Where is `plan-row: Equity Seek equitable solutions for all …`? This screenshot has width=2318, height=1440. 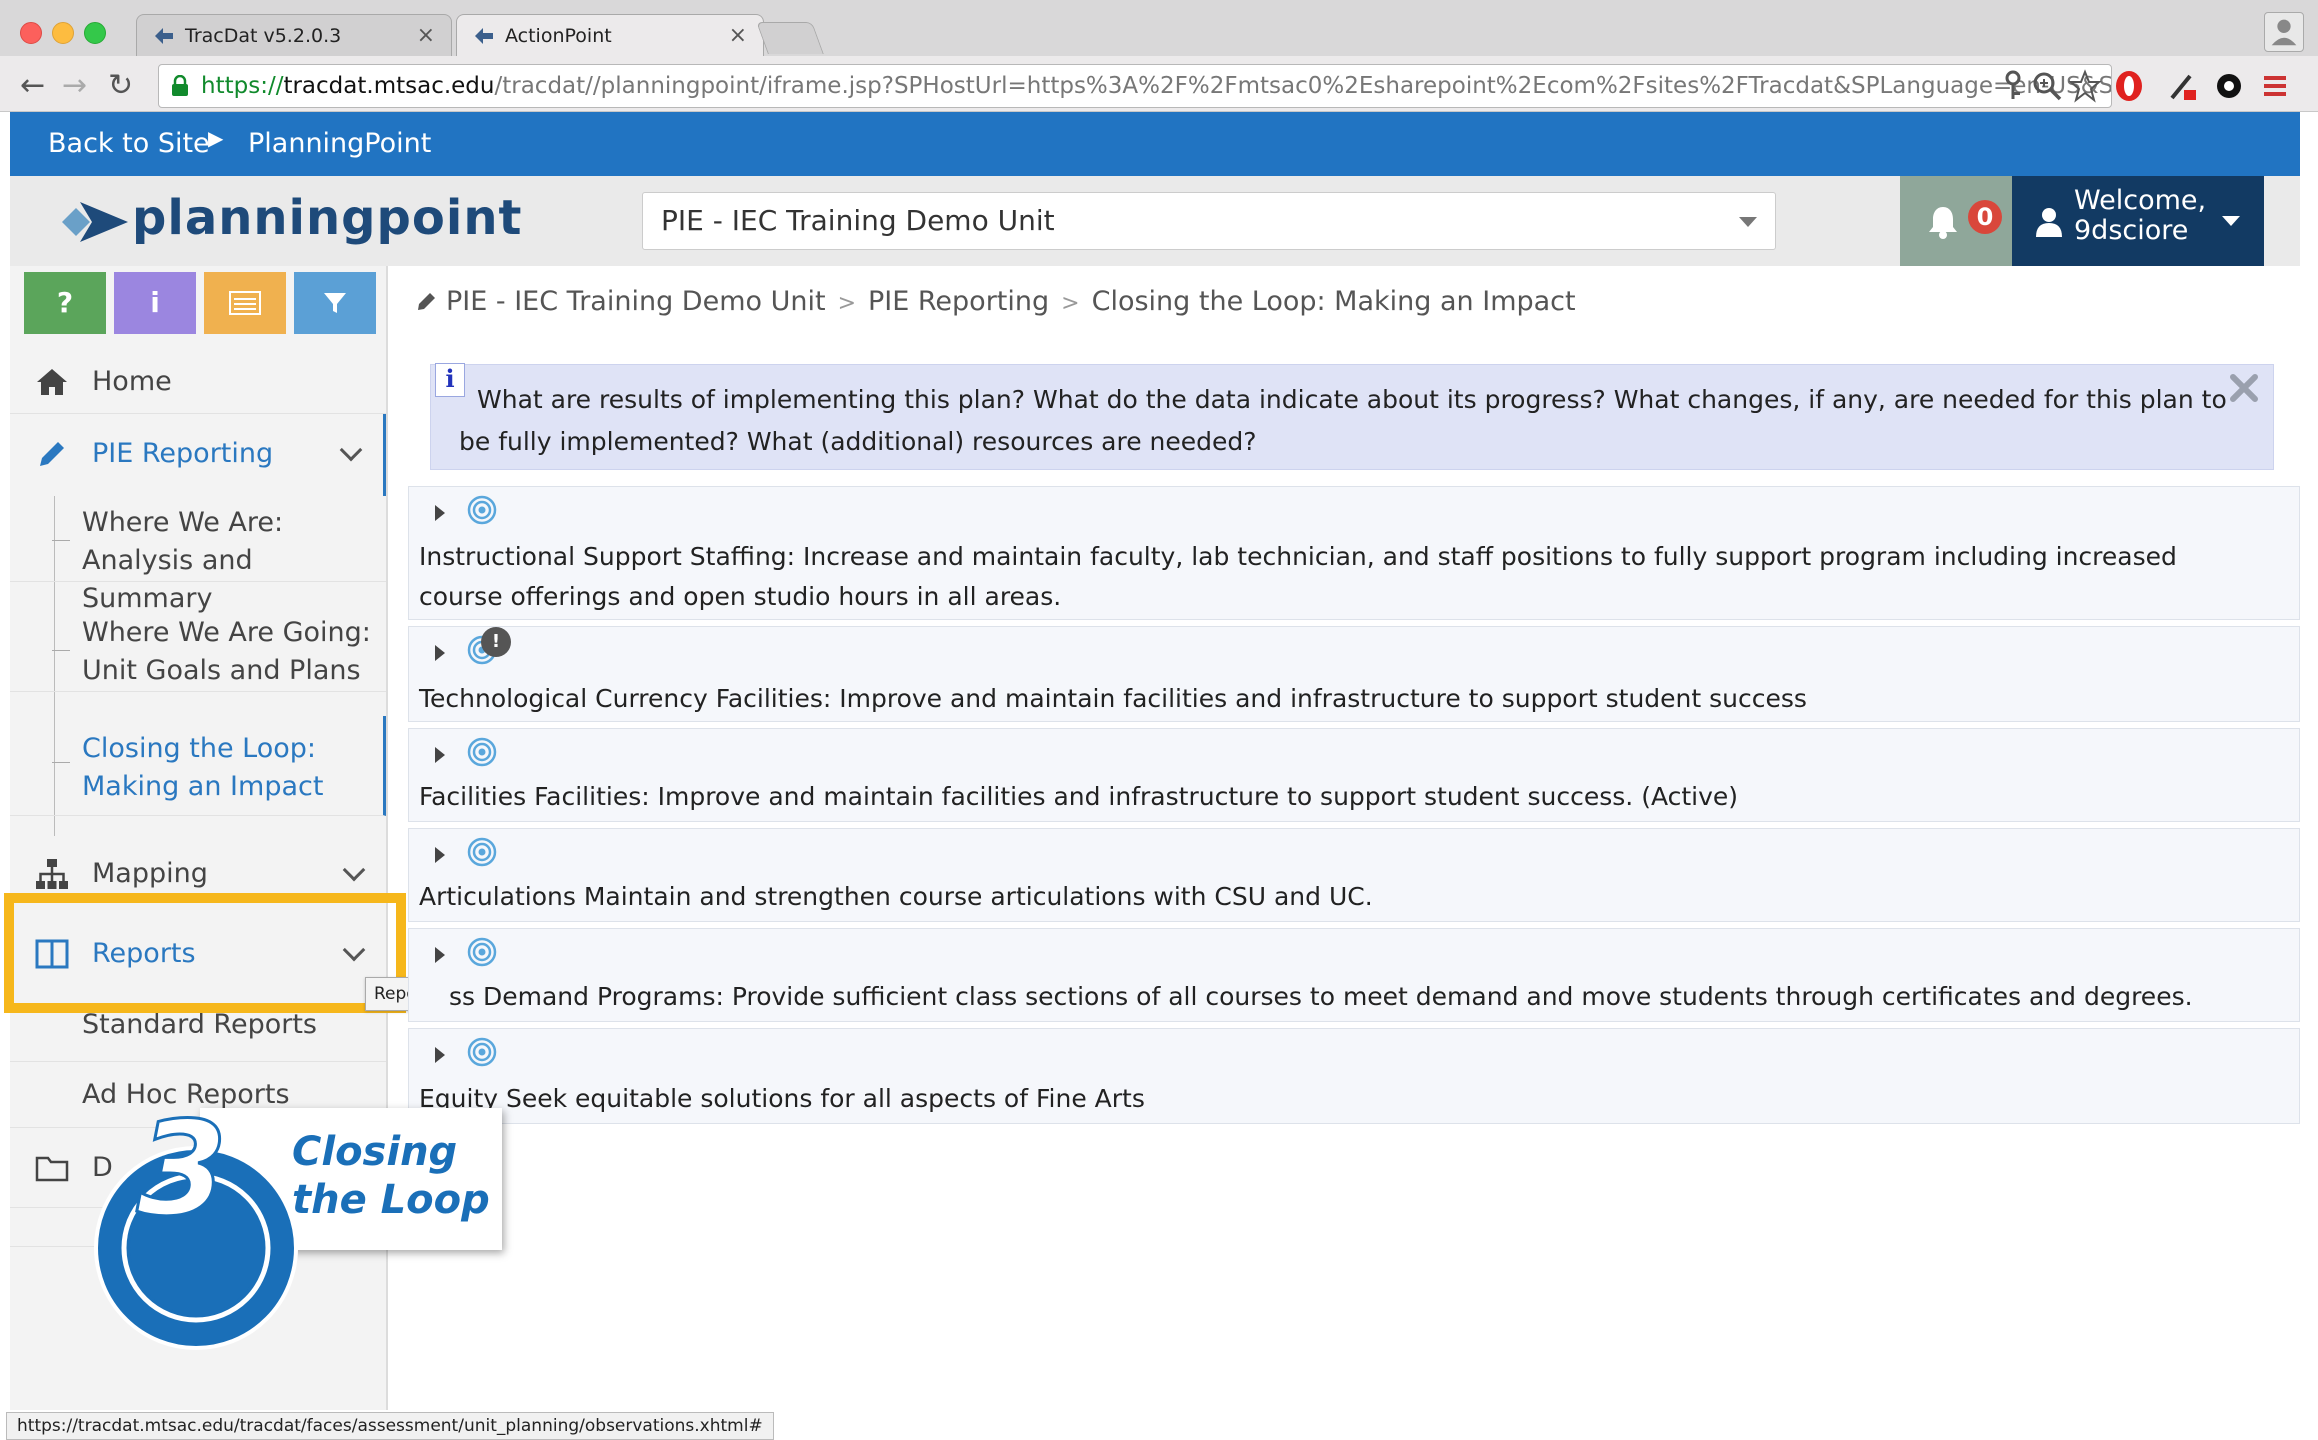
plan-row: Equity Seek equitable solutions for all … is located at coordinates (1354, 1076).